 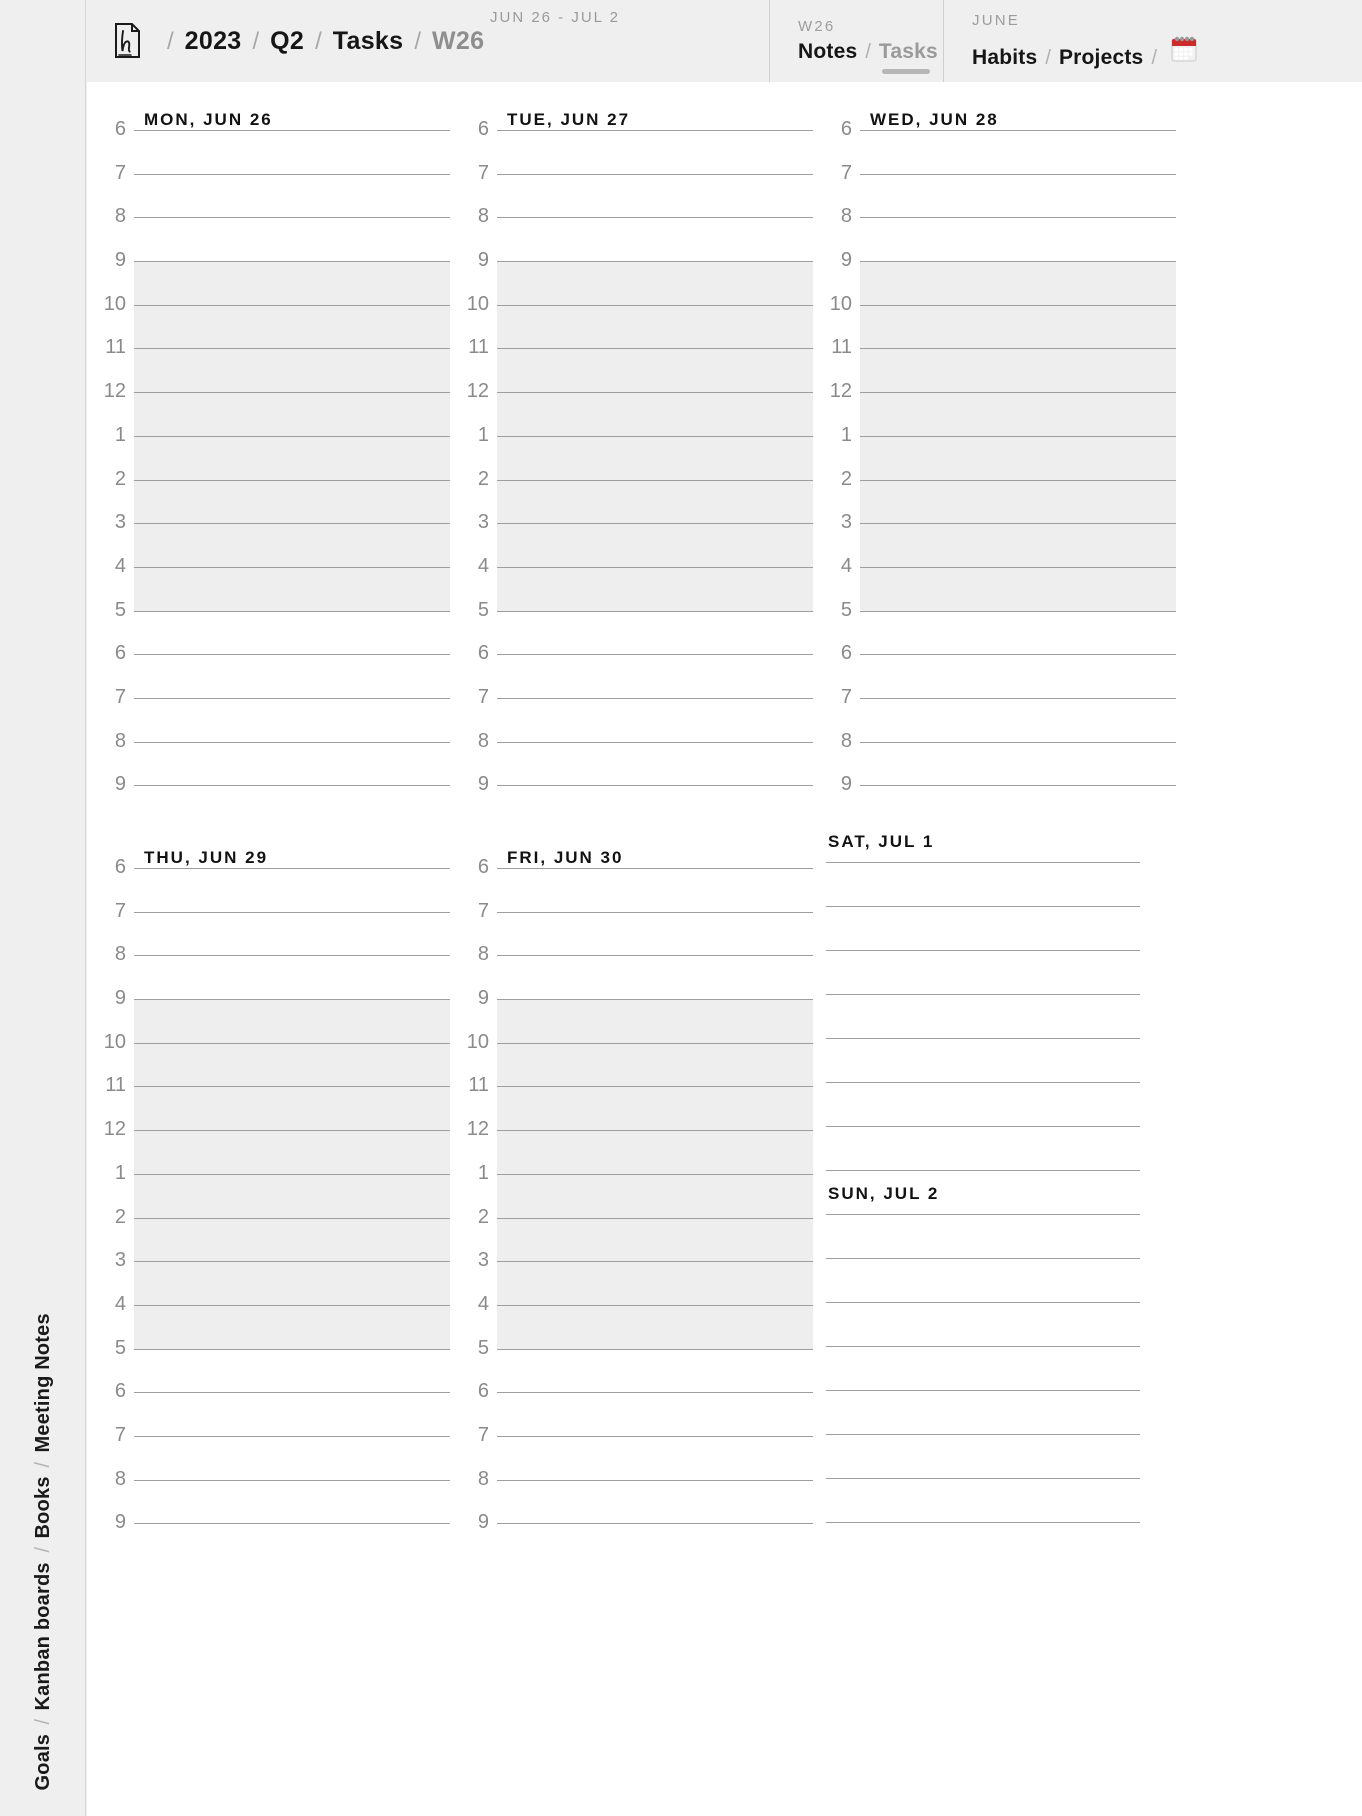 I want to click on time-grid-tue: 6 7 8 9 10 11 12 1 2 3 4 5 6 7 8 9, so click(x=636, y=474).